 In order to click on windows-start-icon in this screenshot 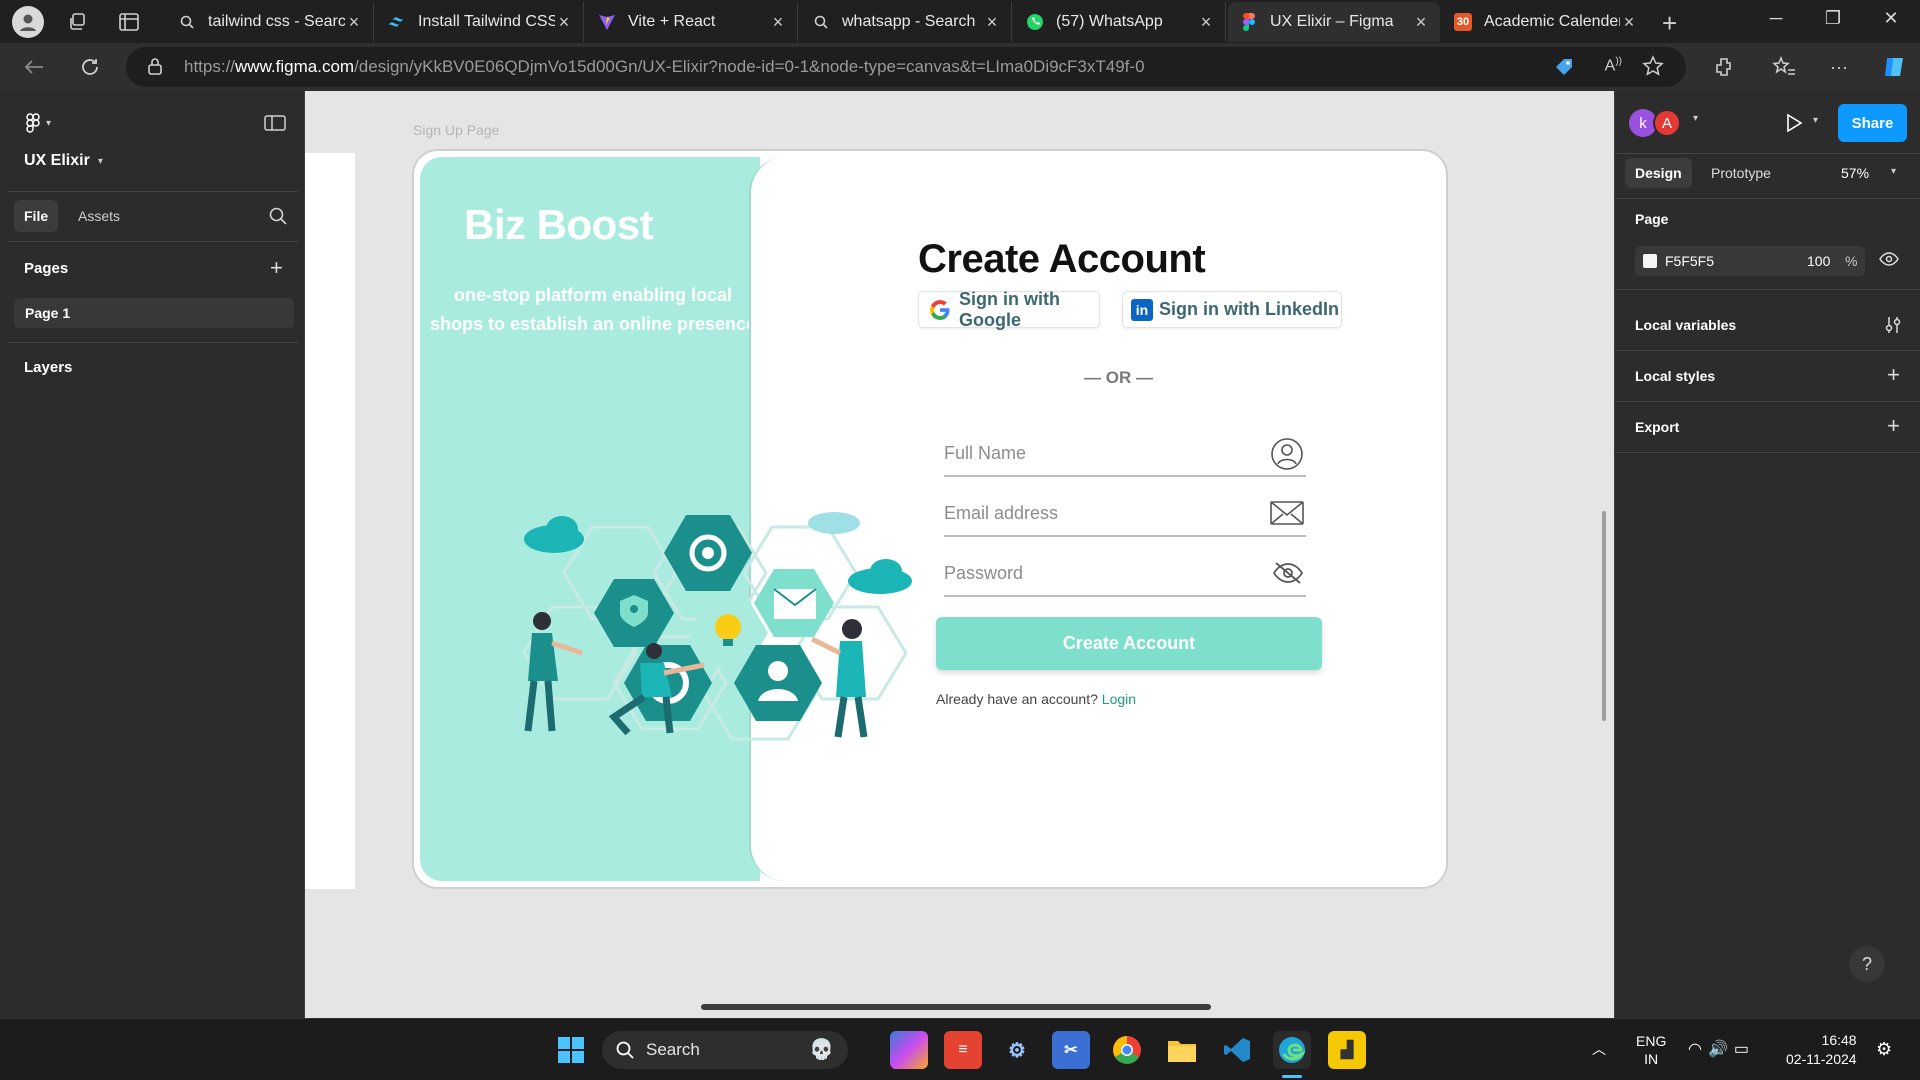, I will do `click(571, 1050)`.